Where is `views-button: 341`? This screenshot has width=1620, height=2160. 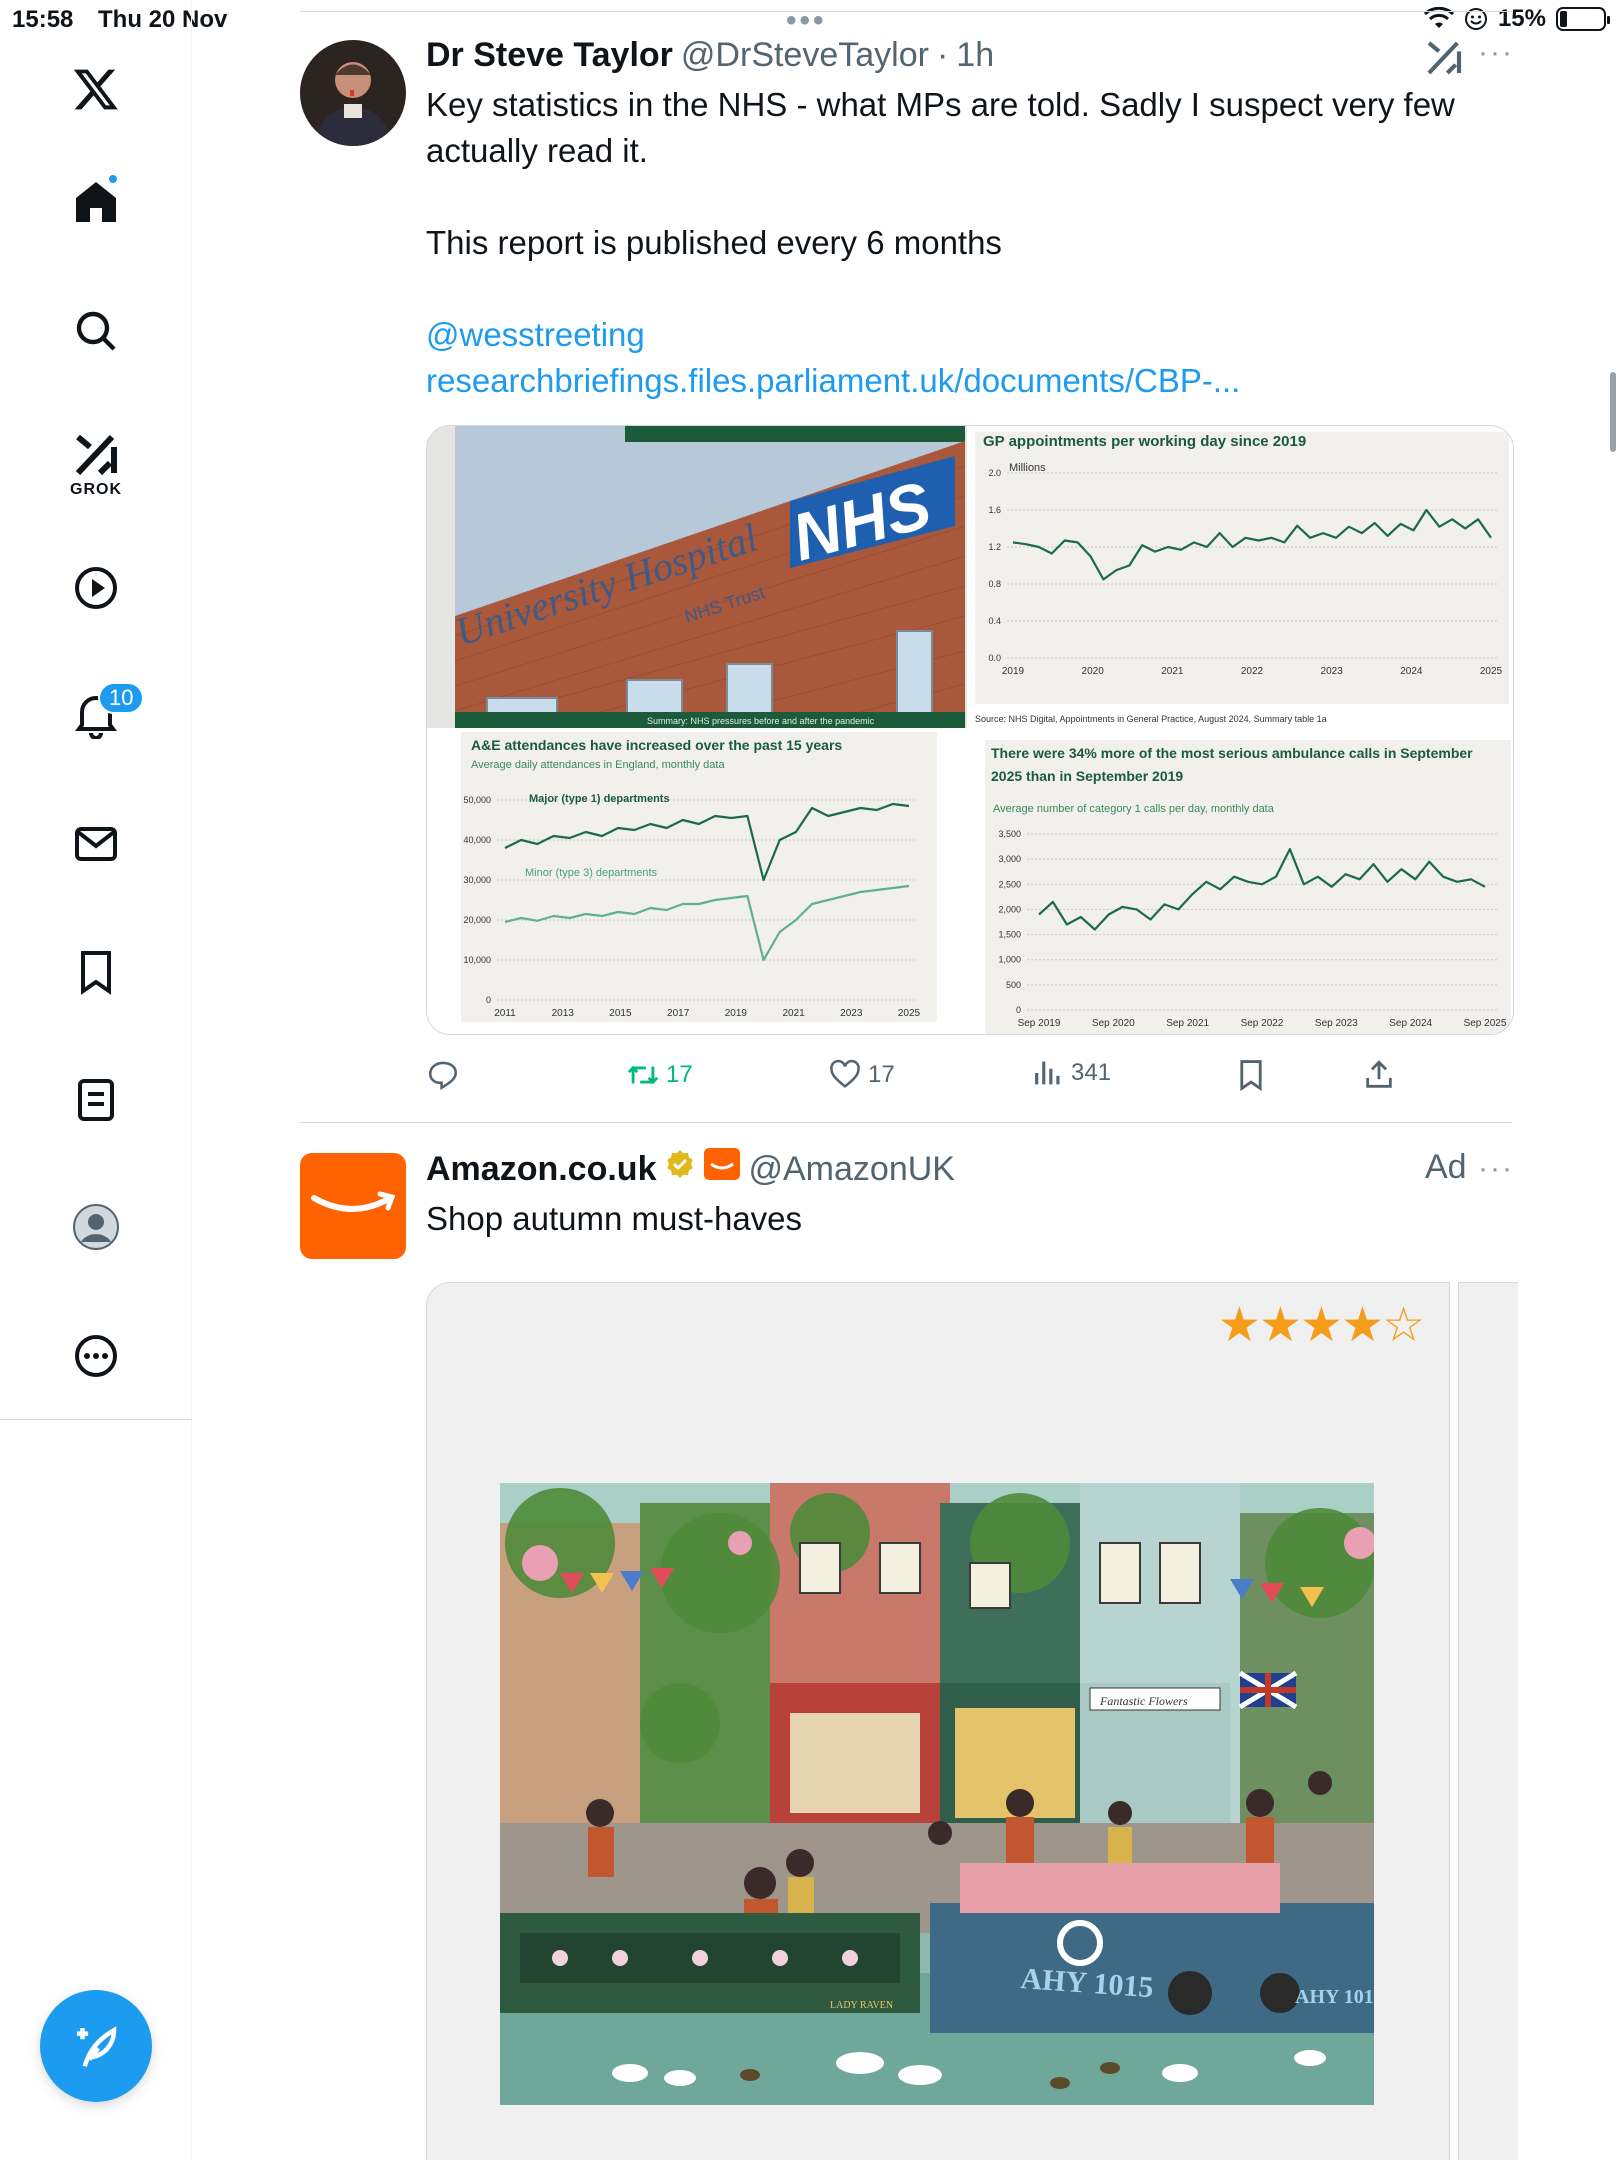 views-button: 341 is located at coordinates (1071, 1073).